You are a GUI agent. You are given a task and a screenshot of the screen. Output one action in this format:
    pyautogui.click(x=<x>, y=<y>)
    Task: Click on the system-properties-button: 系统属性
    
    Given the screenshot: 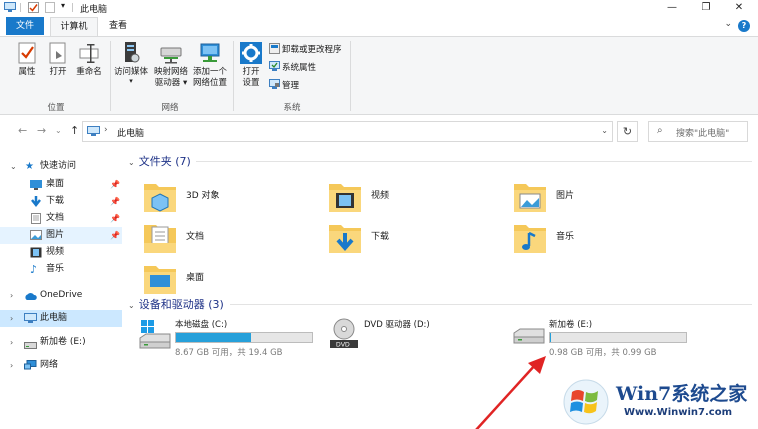 What is the action you would take?
    pyautogui.click(x=292, y=67)
    